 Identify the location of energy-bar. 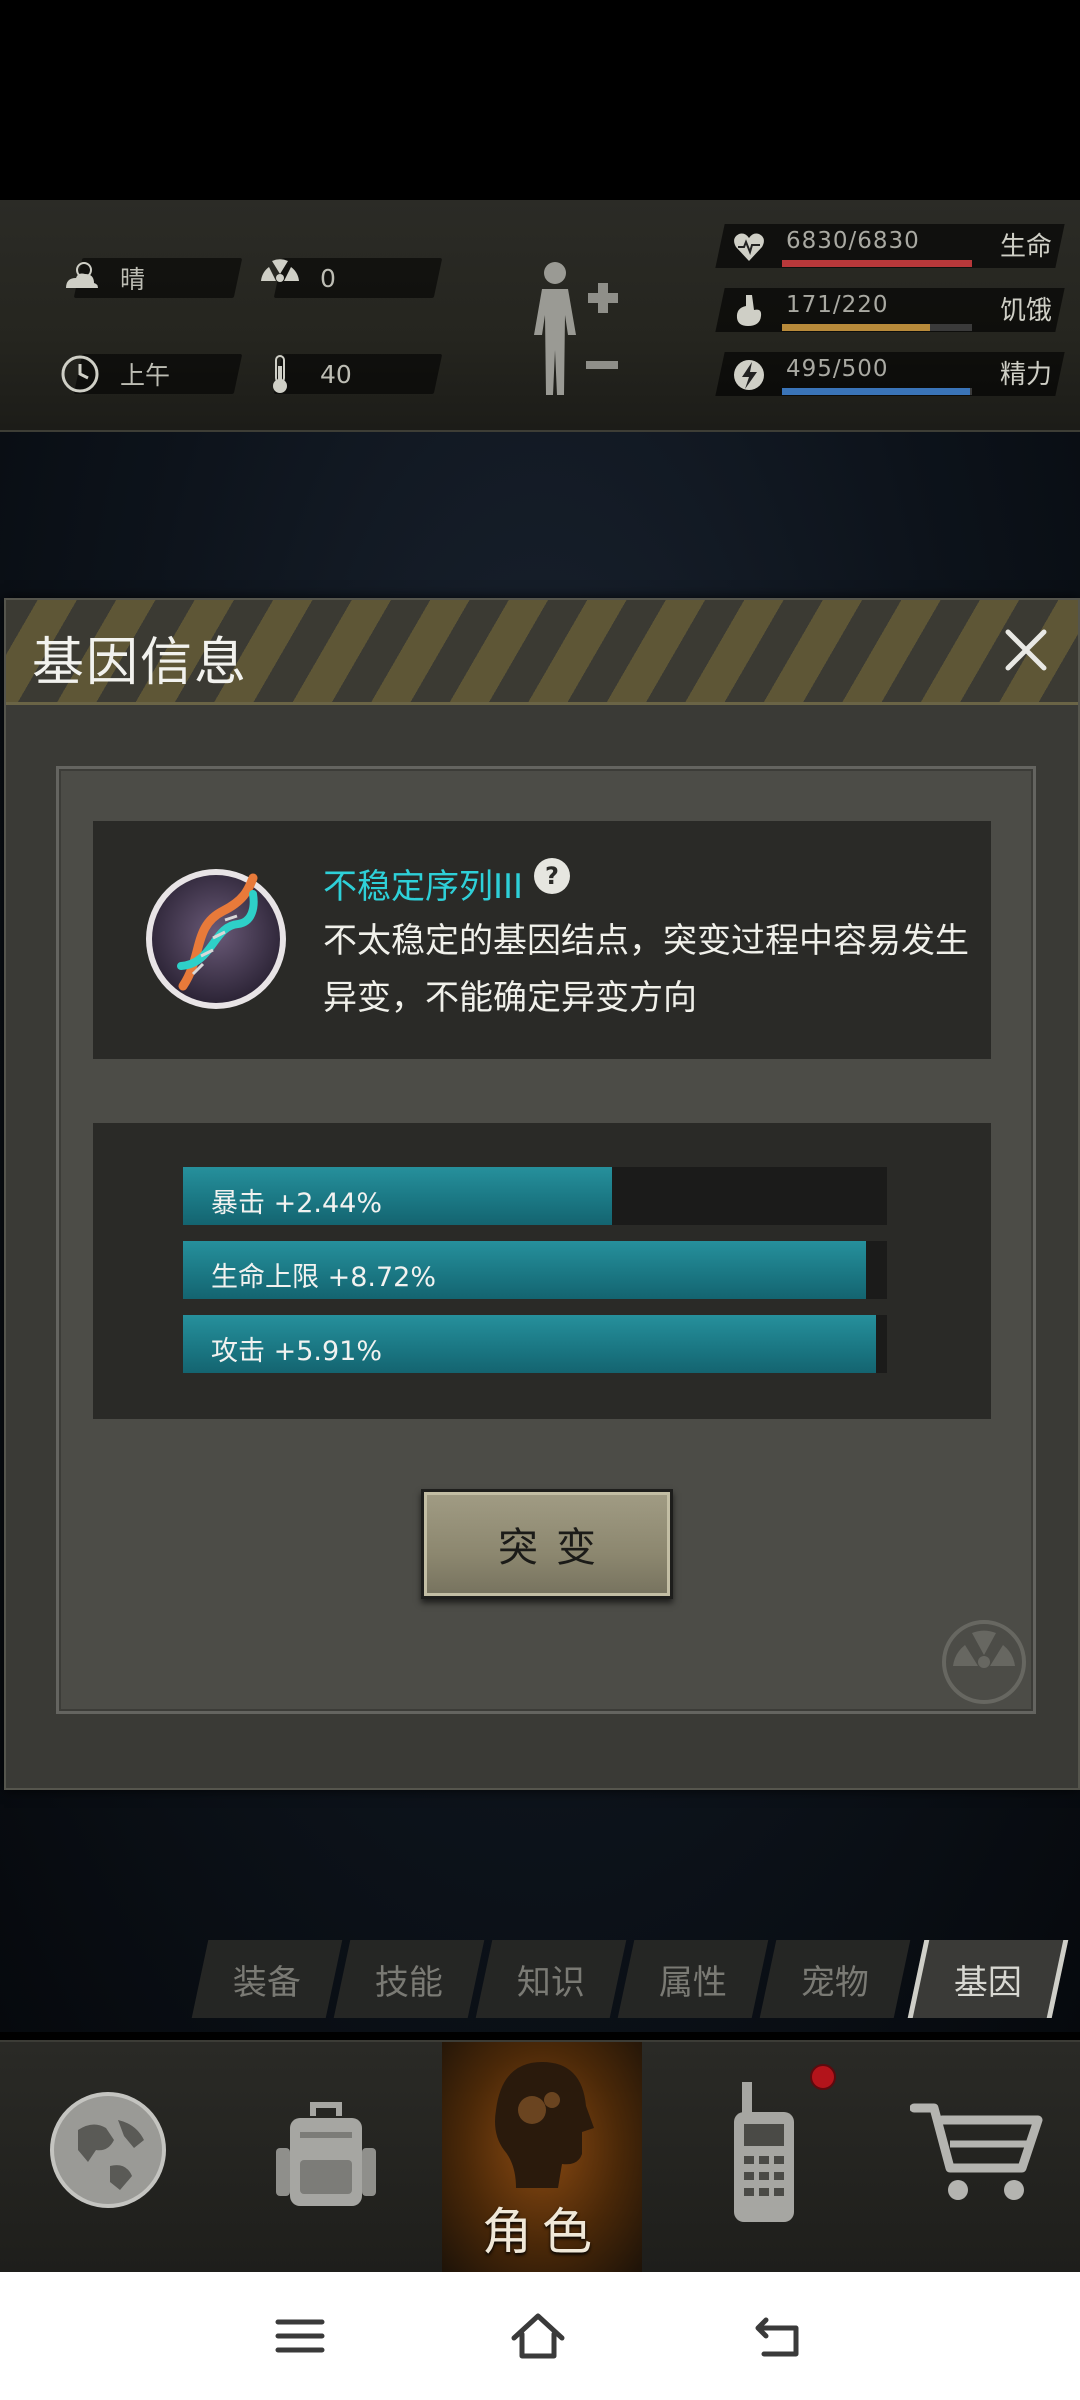
(877, 391).